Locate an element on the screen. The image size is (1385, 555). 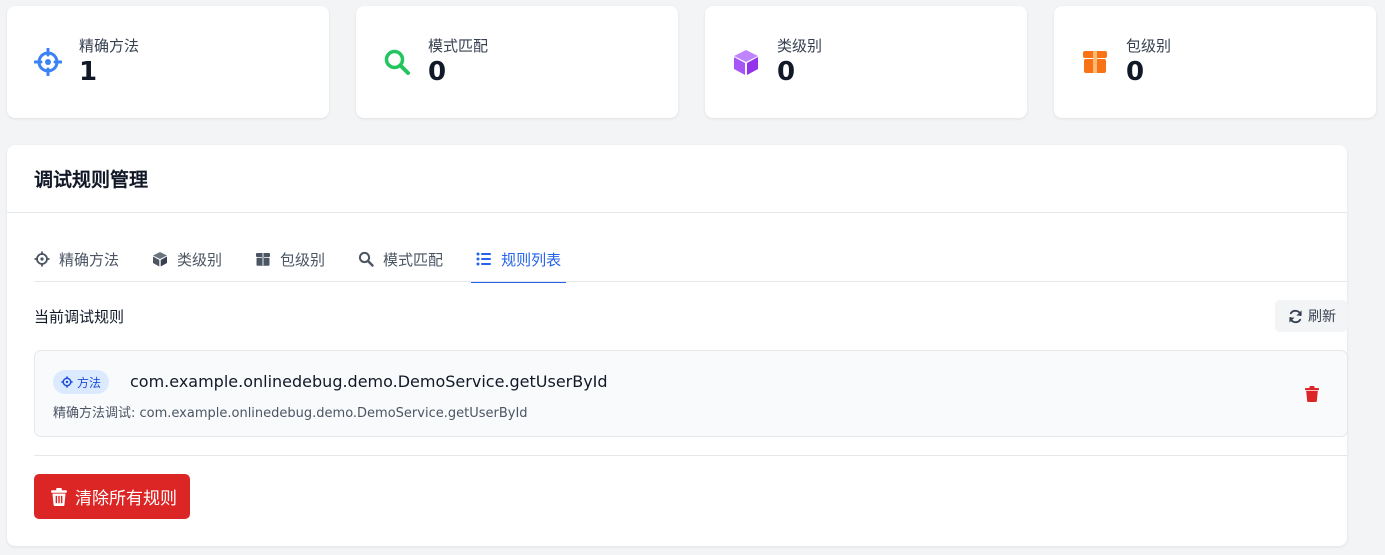
stat-label: 模式匹配 is located at coordinates (458, 46).